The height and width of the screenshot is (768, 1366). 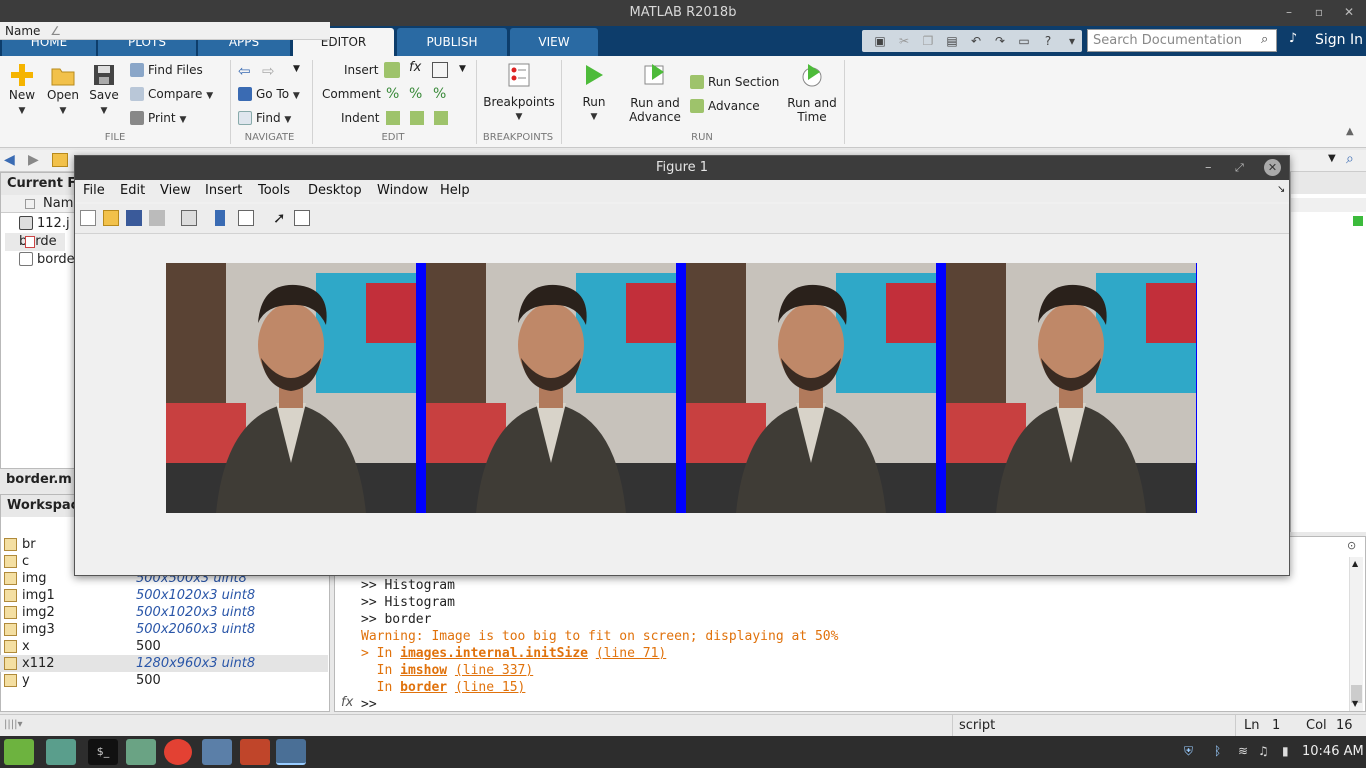 What do you see at coordinates (880, 41) in the screenshot?
I see `save-icon: ▣` at bounding box center [880, 41].